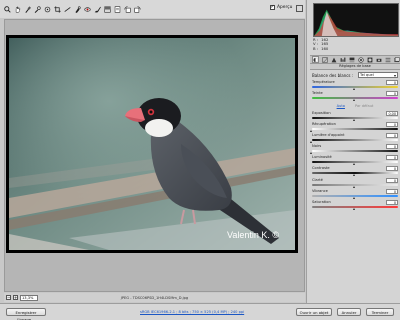  I want to click on tab-basic-icon, so click(315, 59).